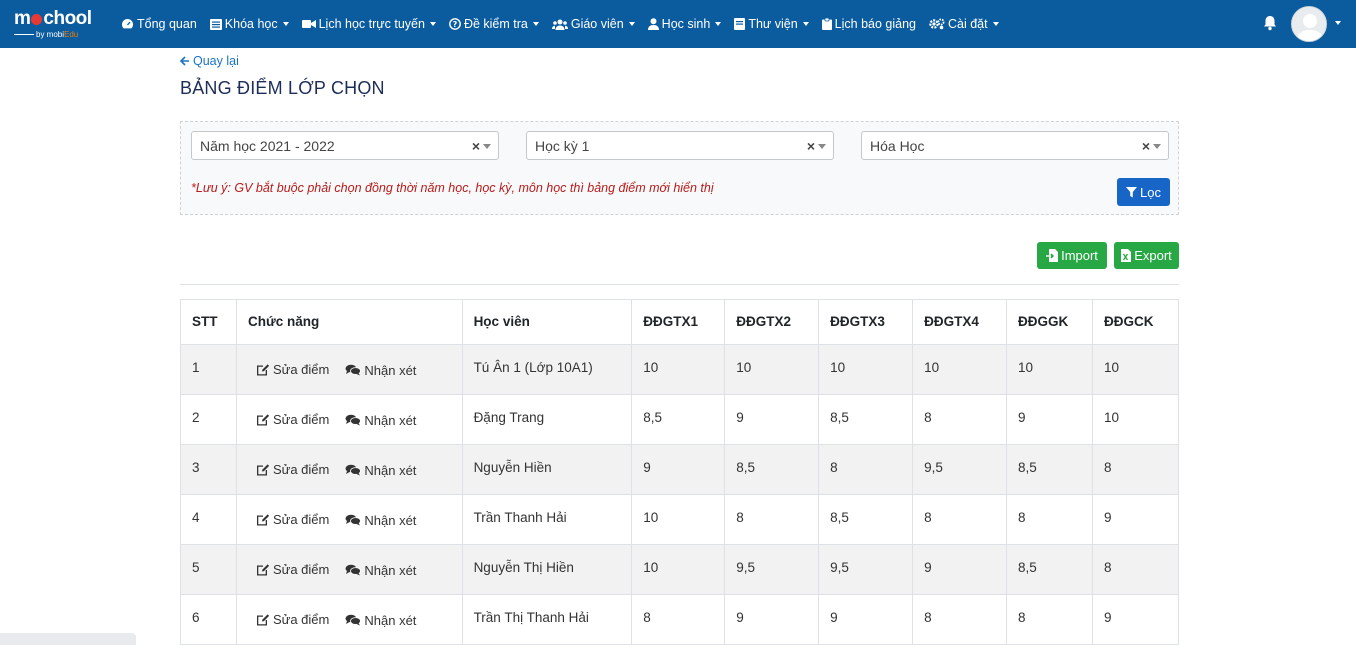 The image size is (1356, 645). What do you see at coordinates (968, 24) in the screenshot?
I see `menu-label: Cài đặt` at bounding box center [968, 24].